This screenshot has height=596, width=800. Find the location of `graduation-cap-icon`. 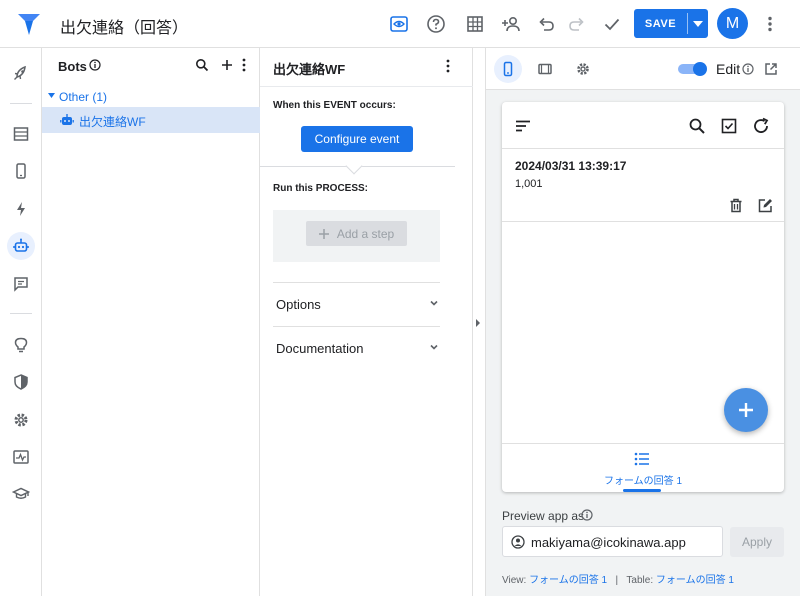

graduation-cap-icon is located at coordinates (21, 494).